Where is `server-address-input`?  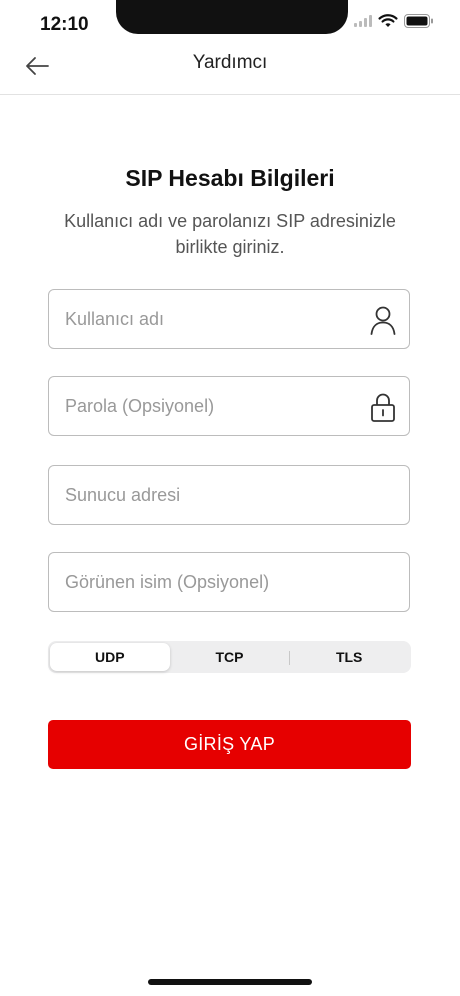
server-address-input is located at coordinates (229, 495).